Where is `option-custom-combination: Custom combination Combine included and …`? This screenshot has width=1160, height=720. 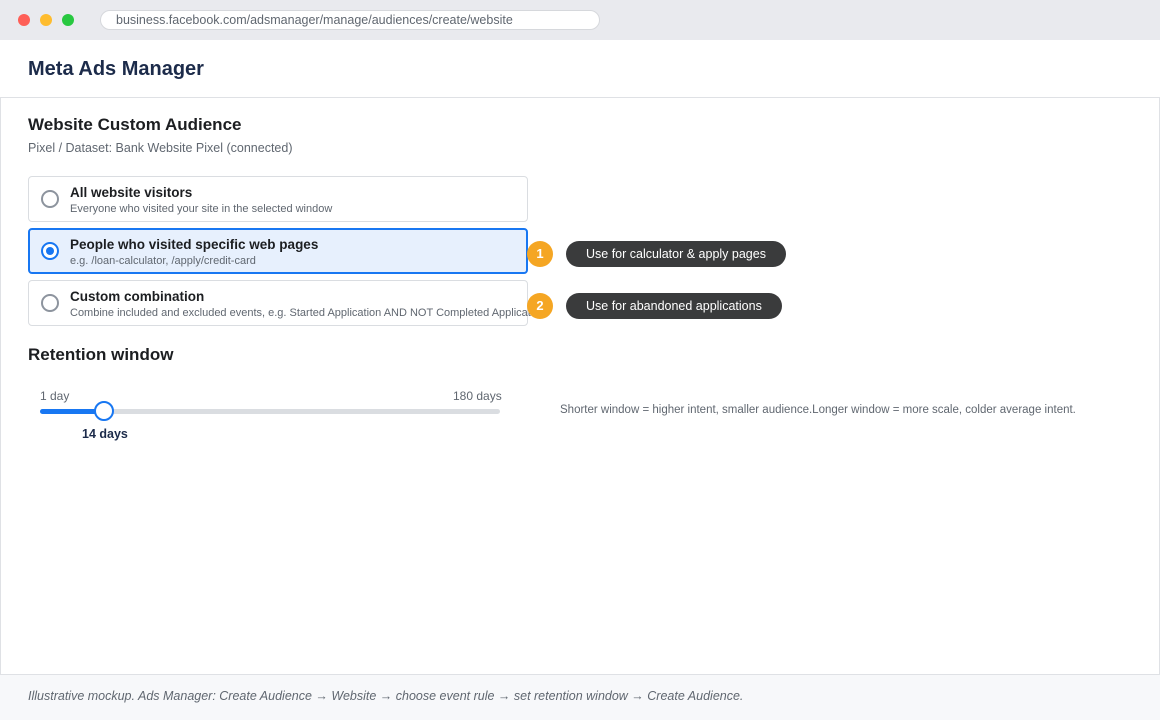
option-custom-combination: Custom combination Combine included and … is located at coordinates (287, 303).